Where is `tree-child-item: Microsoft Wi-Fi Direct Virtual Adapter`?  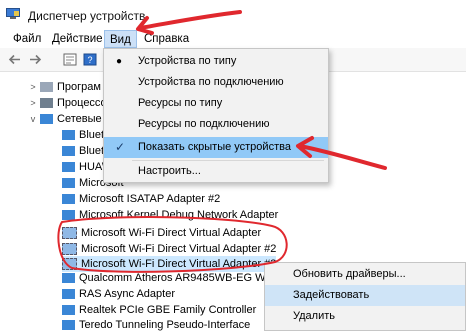 tree-child-item: Microsoft Wi-Fi Direct Virtual Adapter is located at coordinates (161, 233).